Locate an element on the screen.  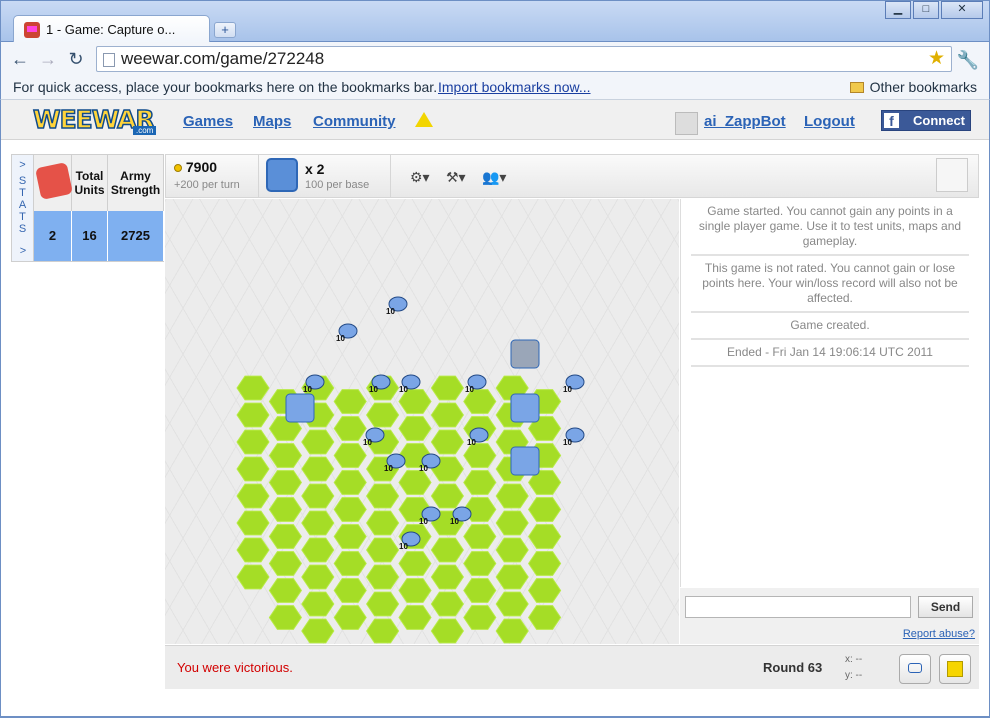
back-arrow-icon: ← is located at coordinates (20, 59).